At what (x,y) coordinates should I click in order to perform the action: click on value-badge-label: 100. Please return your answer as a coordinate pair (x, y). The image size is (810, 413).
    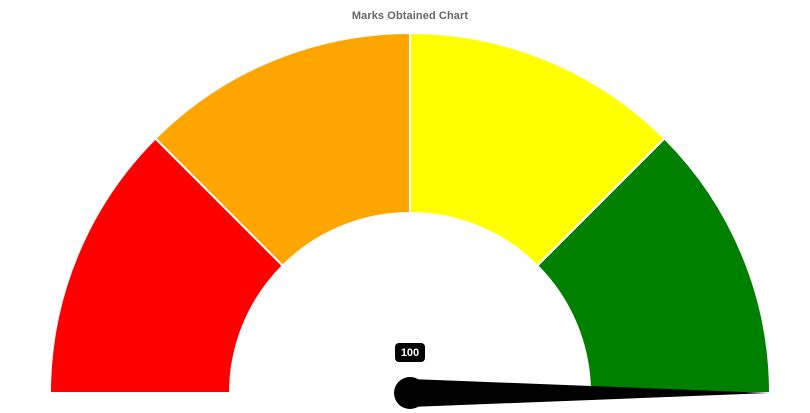
    Looking at the image, I should click on (410, 353).